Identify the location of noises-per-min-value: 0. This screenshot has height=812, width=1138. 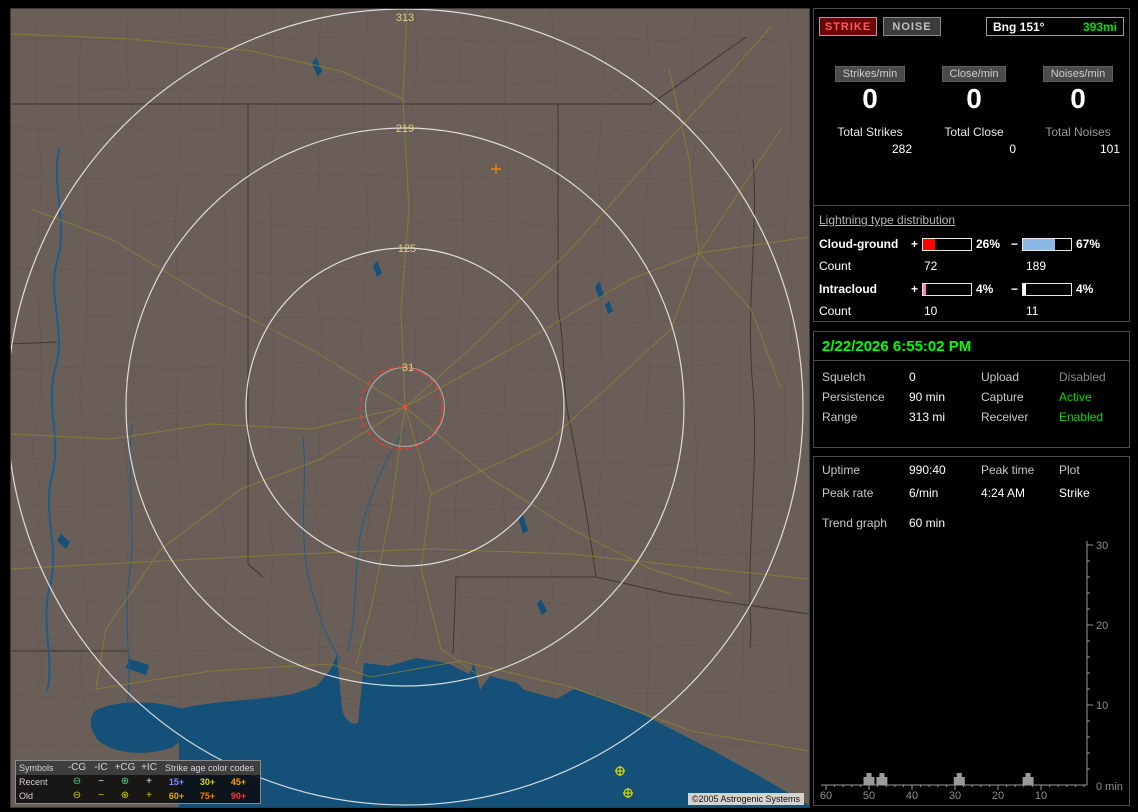
(1078, 98).